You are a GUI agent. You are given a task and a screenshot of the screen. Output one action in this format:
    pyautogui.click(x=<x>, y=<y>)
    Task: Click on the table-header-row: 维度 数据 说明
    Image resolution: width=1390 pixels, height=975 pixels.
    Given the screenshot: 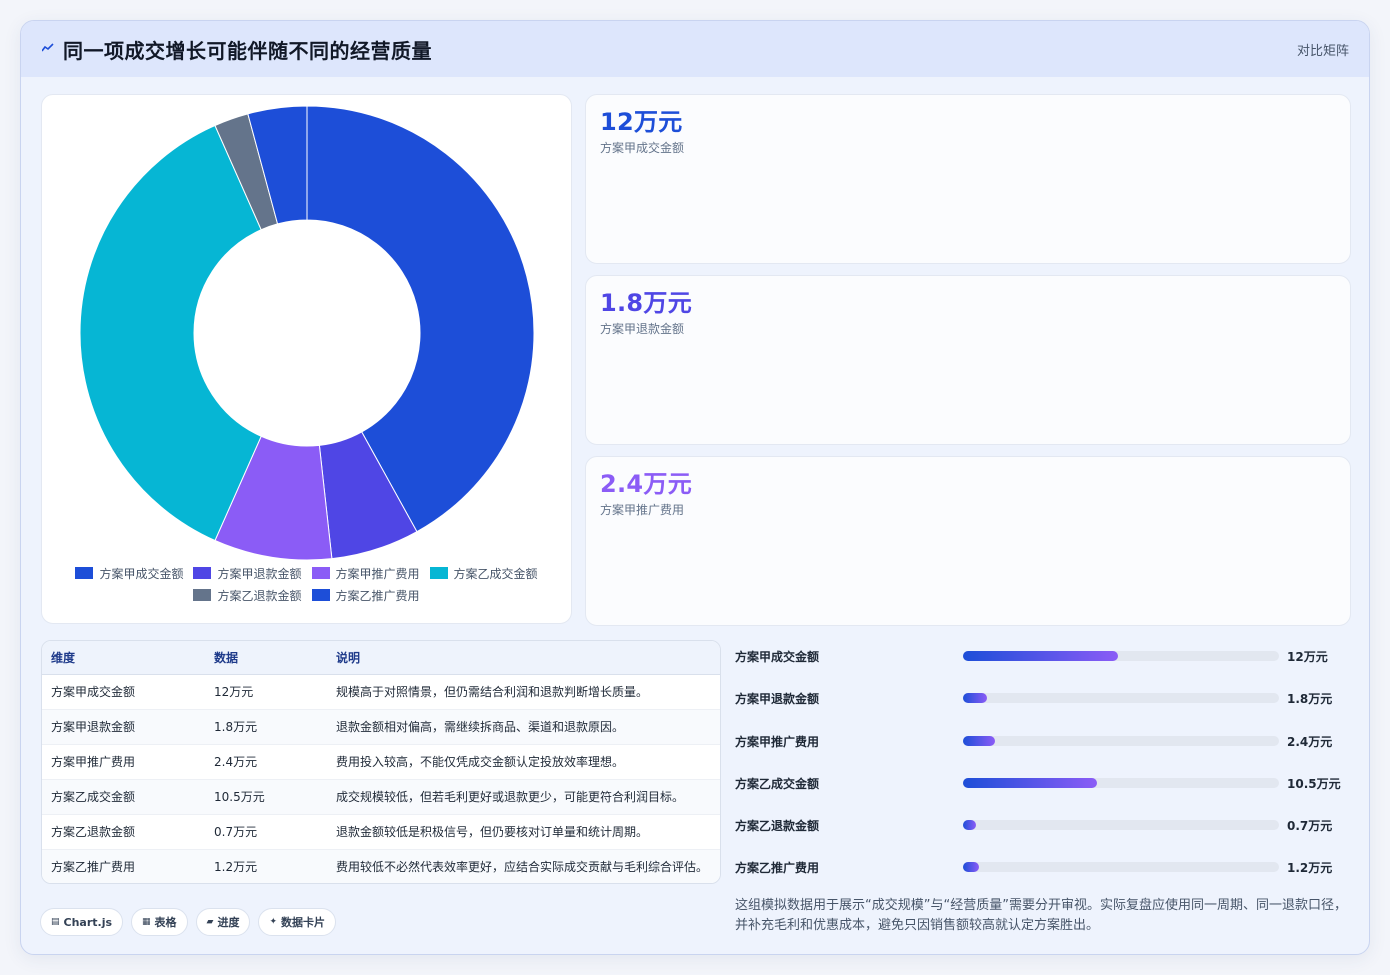 What is the action you would take?
    pyautogui.click(x=381, y=658)
    